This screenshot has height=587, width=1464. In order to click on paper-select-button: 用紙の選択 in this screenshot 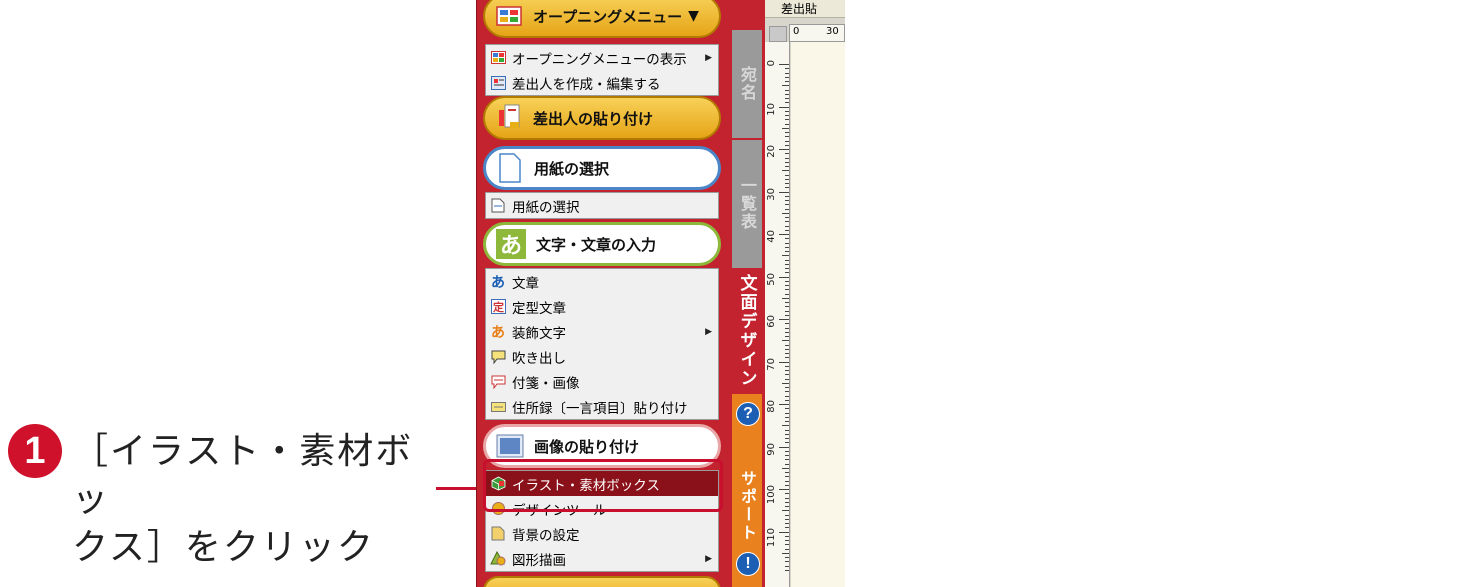, I will do `click(602, 168)`.